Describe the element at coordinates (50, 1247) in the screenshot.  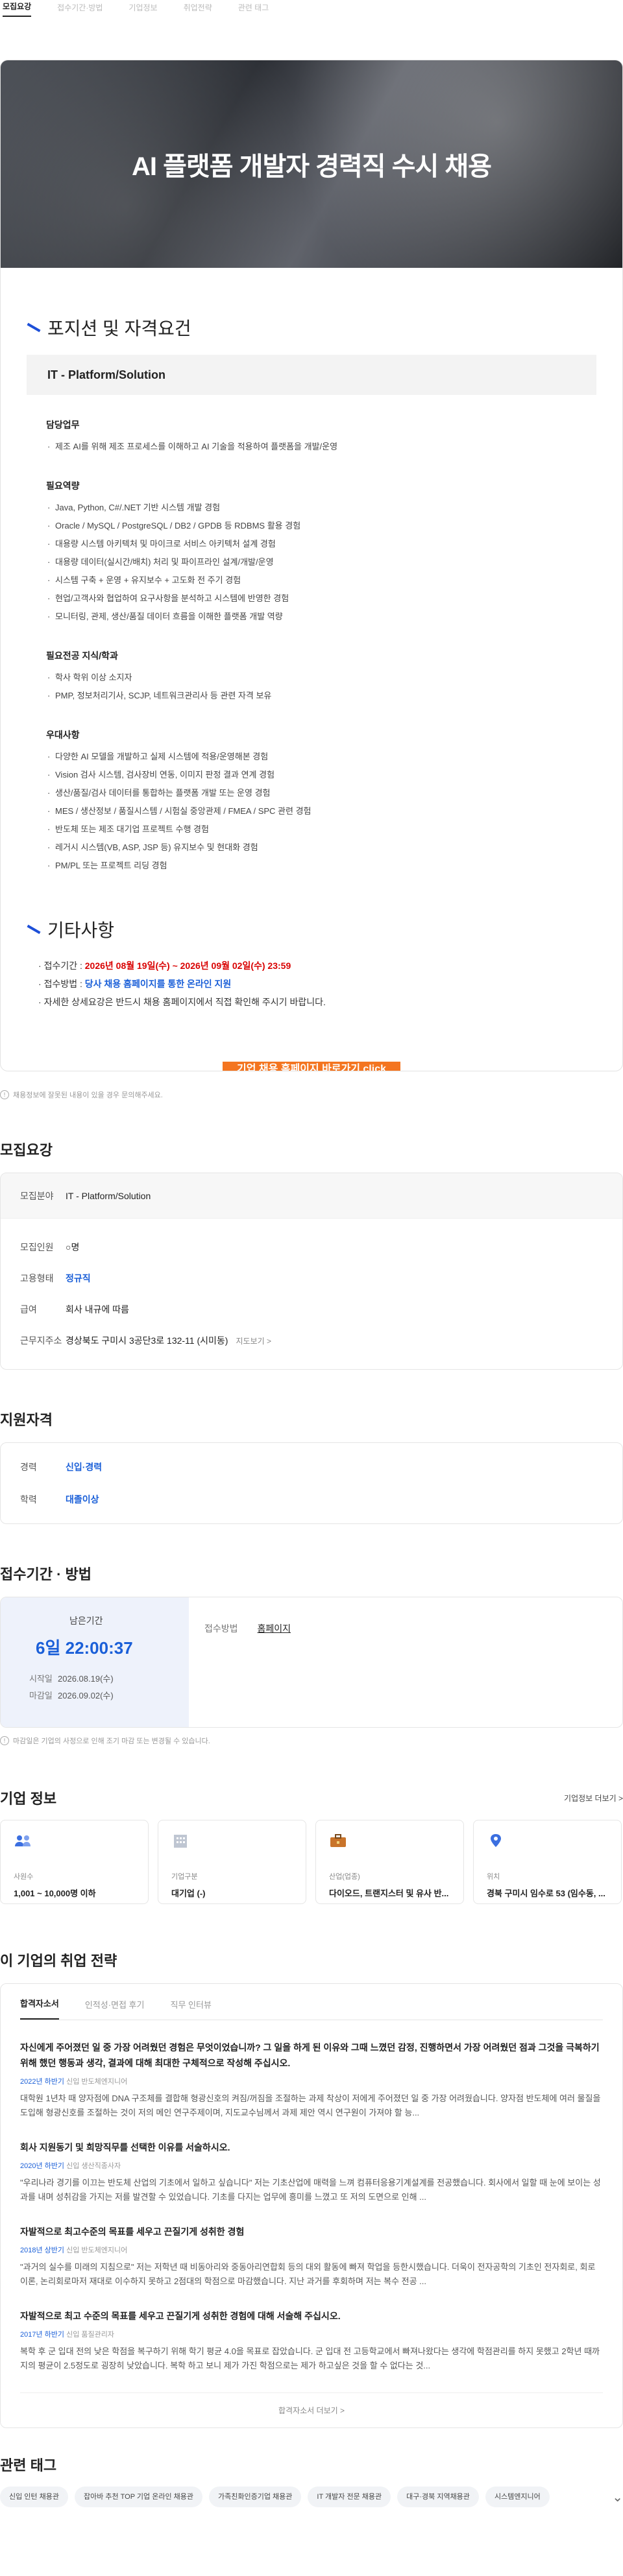
I see `row-count: 모집인원 ○명` at that location.